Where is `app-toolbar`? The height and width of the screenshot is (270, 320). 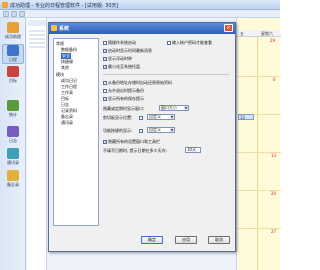
app-toolbar is located at coordinates (140, 14).